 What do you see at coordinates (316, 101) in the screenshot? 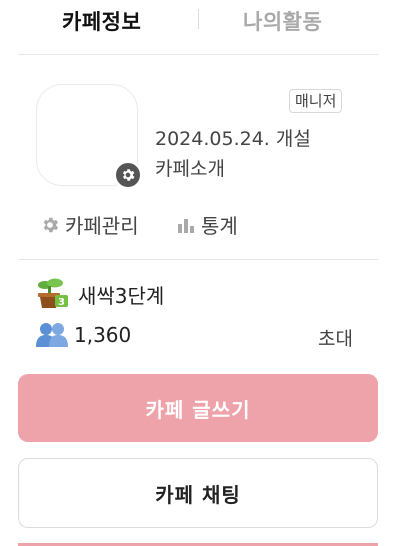
I see `role-badge: 매니저` at bounding box center [316, 101].